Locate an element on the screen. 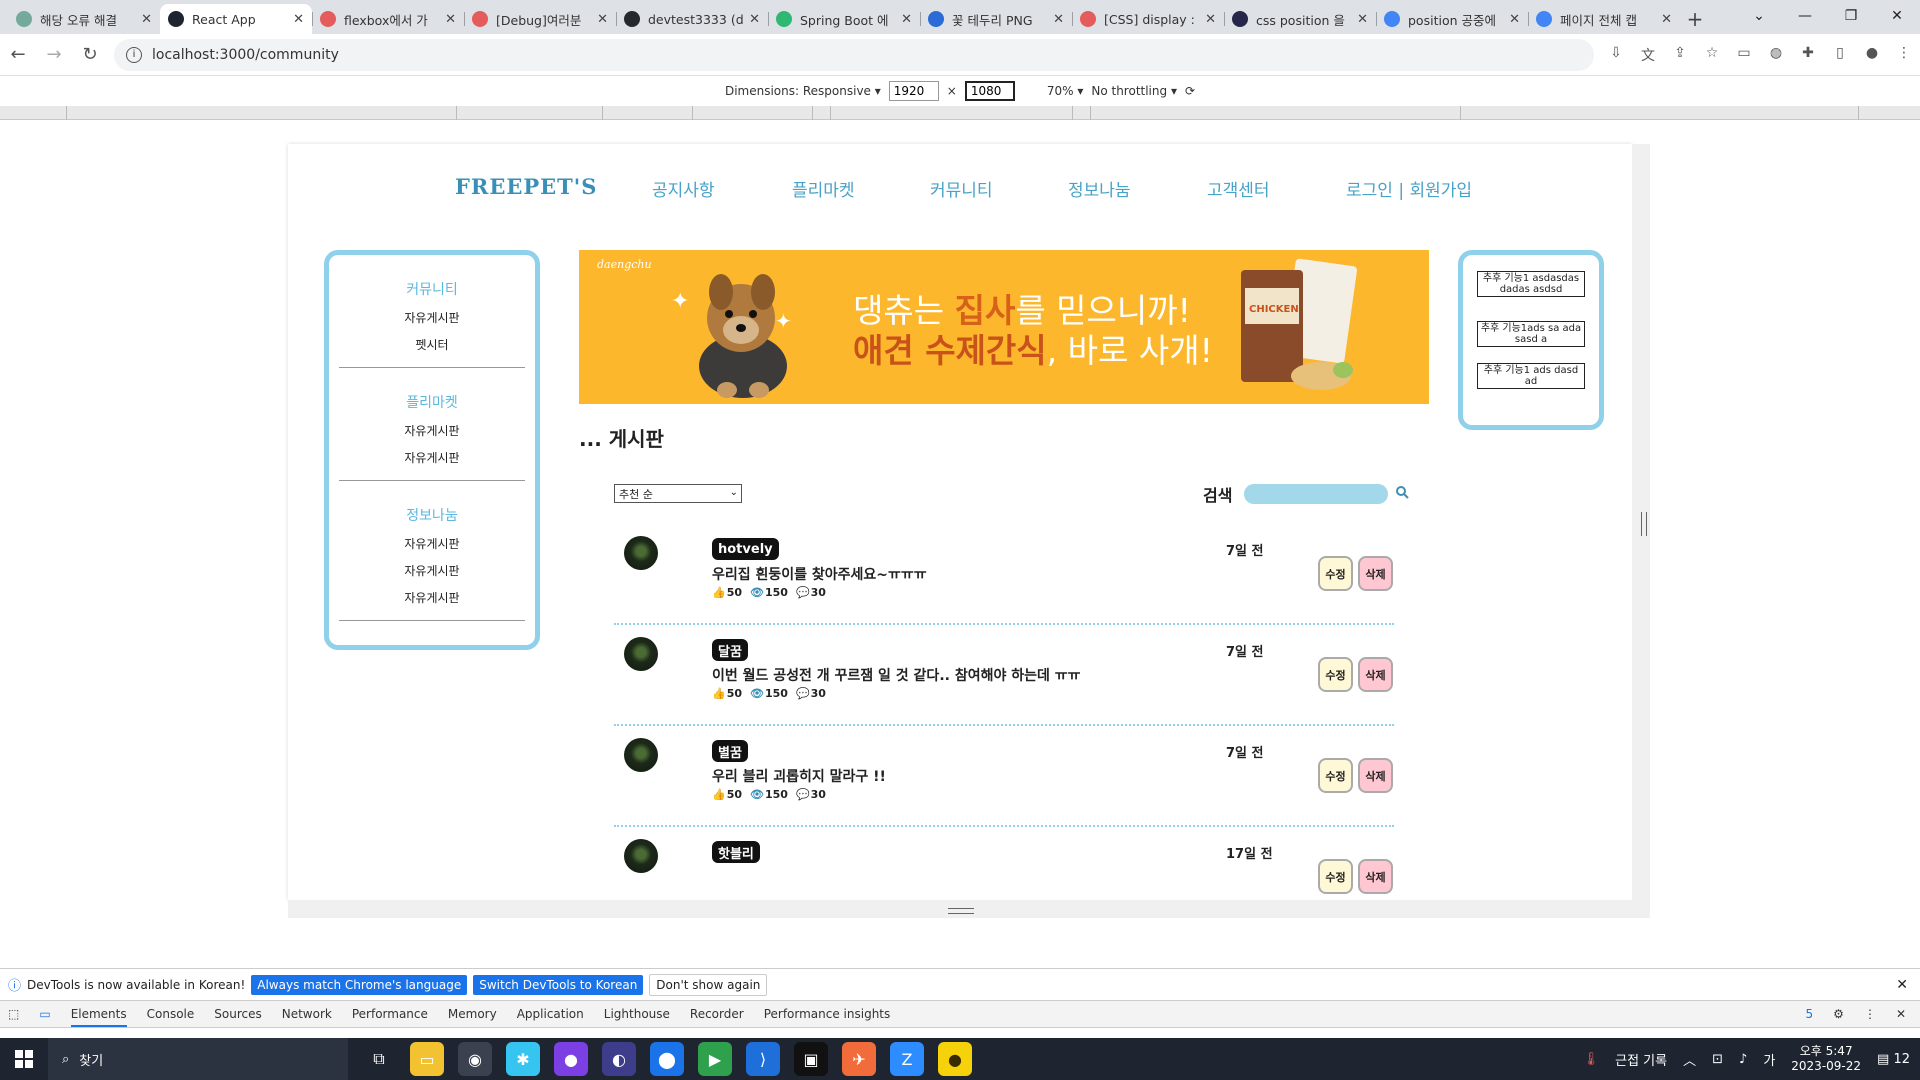  throttling-dropdown: No throttling ▾ is located at coordinates (1134, 91).